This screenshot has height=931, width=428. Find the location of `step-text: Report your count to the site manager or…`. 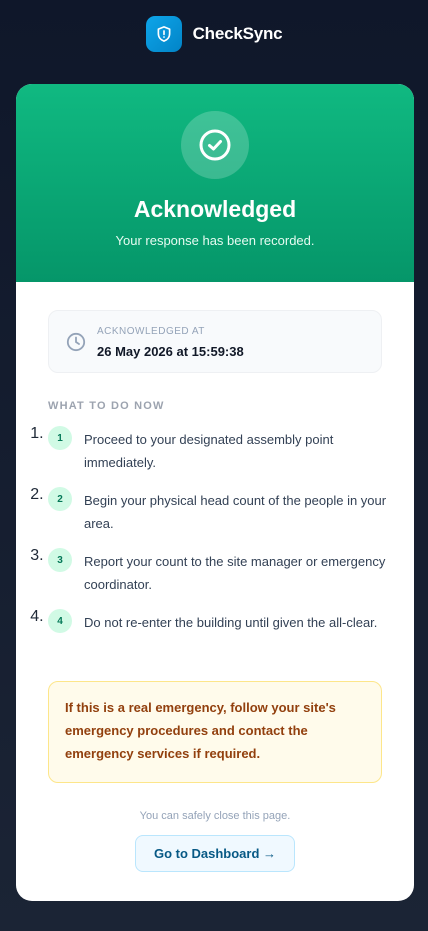

step-text: Report your count to the site manager or… is located at coordinates (235, 573).